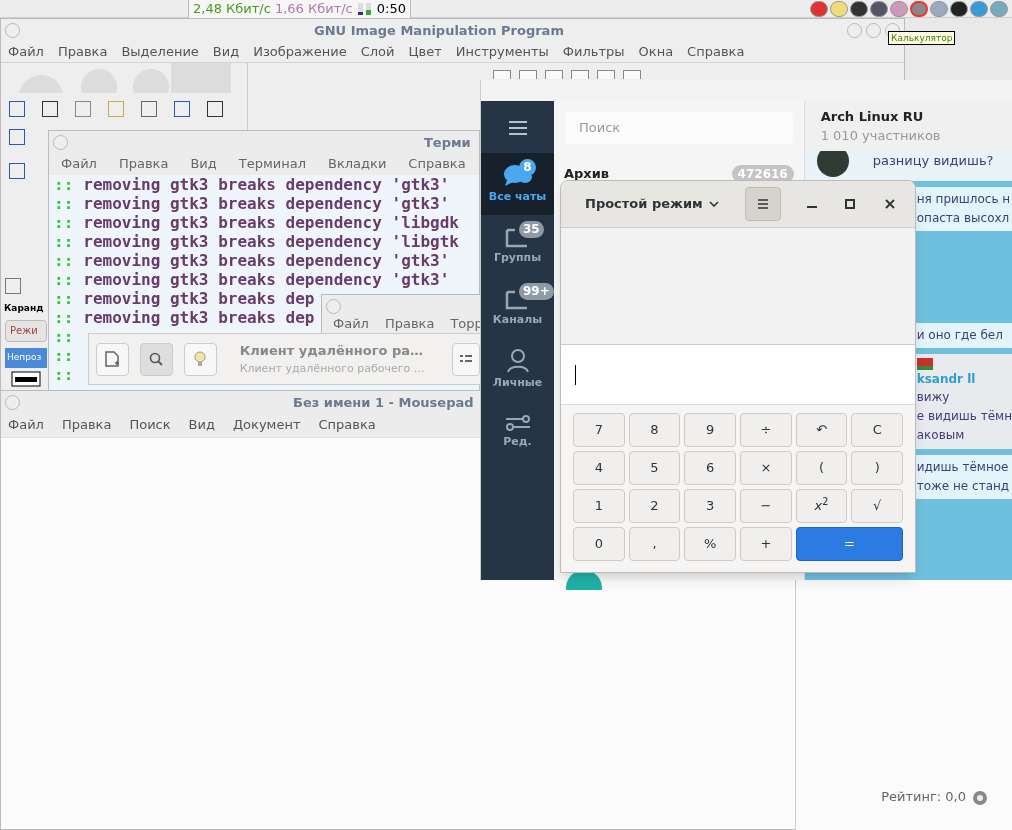 This screenshot has height=830, width=1012. Describe the element at coordinates (654, 506) in the screenshot. I see `key-button: 2` at that location.